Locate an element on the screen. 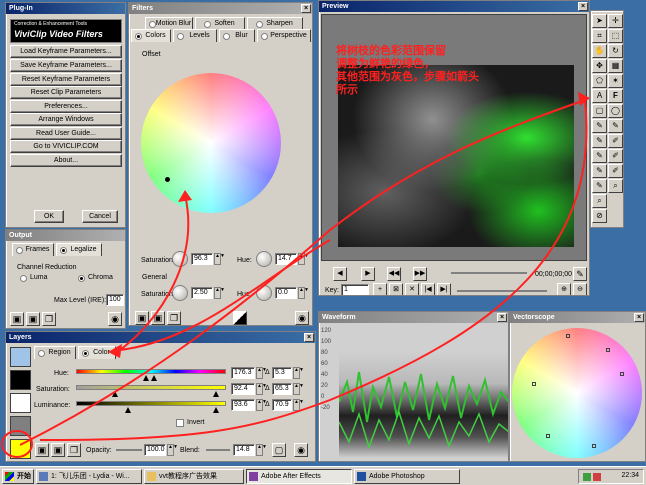 Image resolution: width=646 pixels, height=485 pixels. general-saturation-knob is located at coordinates (180, 293).